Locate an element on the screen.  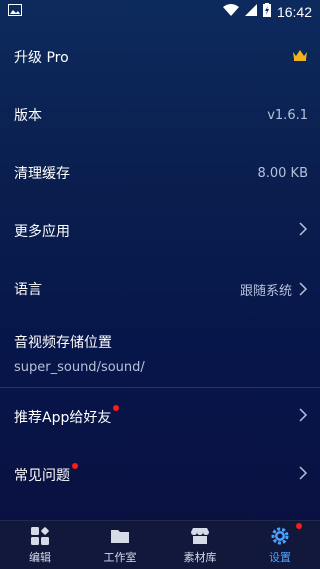
language-label: 语言 is located at coordinates (28, 290).